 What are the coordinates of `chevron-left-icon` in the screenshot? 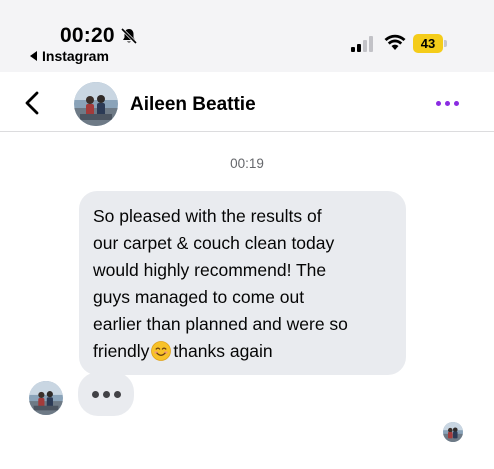 It's located at (32, 103).